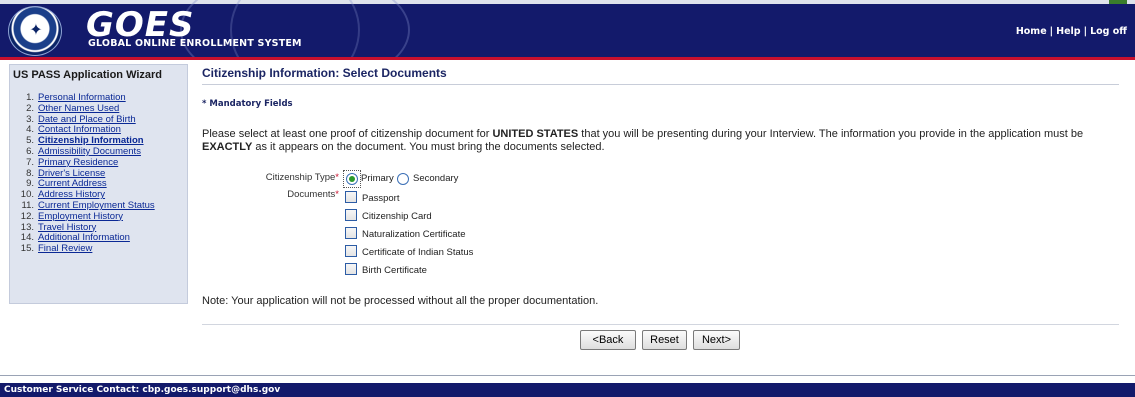 This screenshot has height=397, width=1135. What do you see at coordinates (30, 108) in the screenshot?
I see `wizard-step-number: 2.` at bounding box center [30, 108].